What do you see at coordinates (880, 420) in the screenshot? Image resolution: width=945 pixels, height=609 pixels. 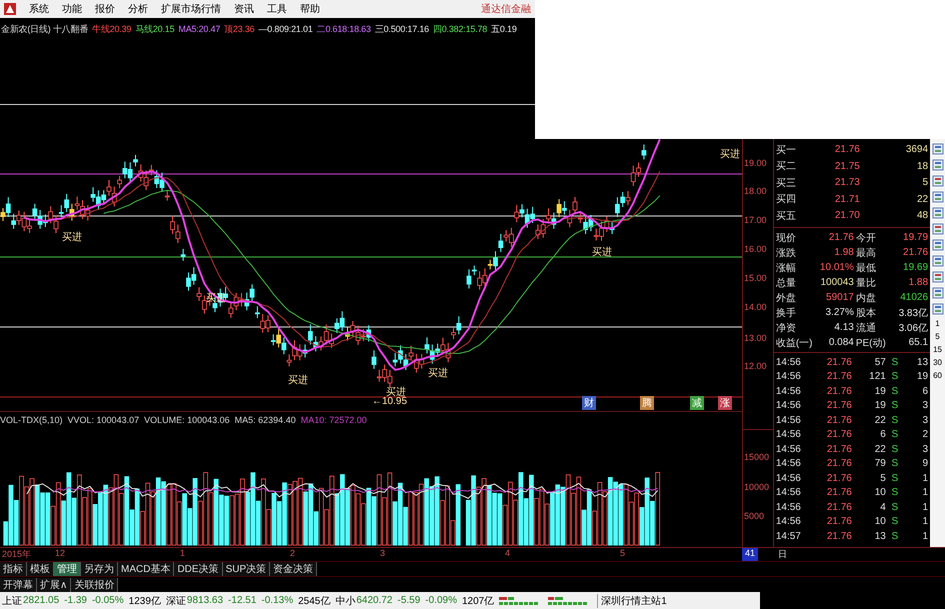 I see `trade-volume: 22` at bounding box center [880, 420].